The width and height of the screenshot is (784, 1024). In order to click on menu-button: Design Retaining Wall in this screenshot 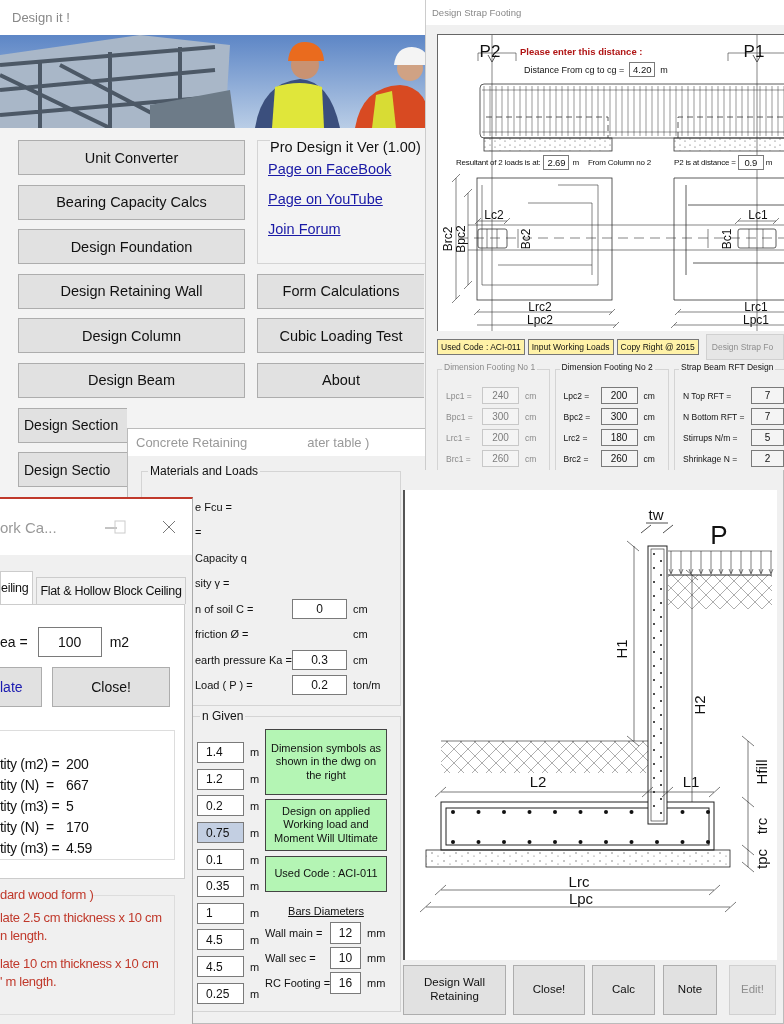, I will do `click(131, 291)`.